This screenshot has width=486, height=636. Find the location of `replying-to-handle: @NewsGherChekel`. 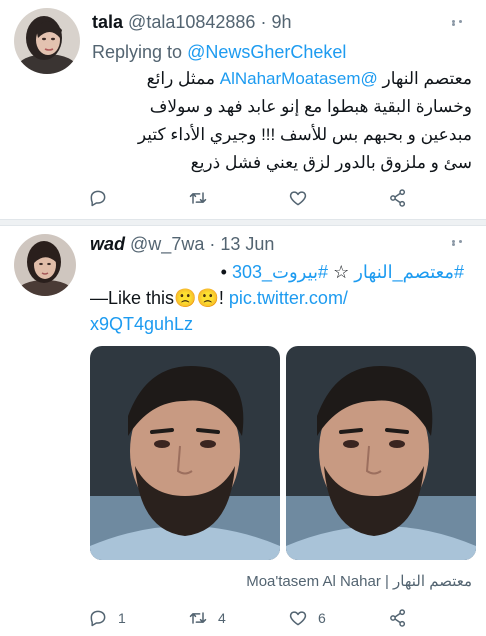

replying-to-handle: @NewsGherChekel is located at coordinates (266, 52).